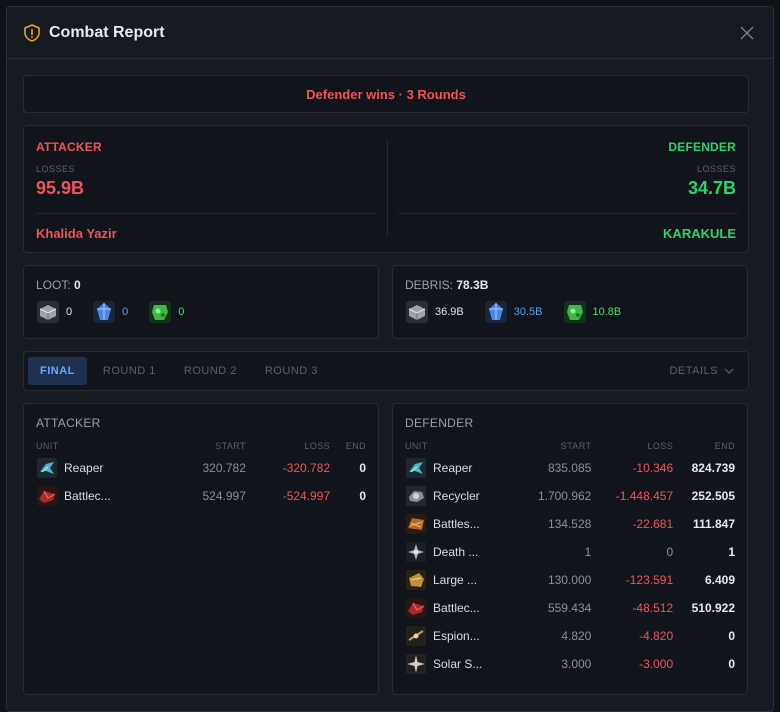 This screenshot has height=712, width=780. What do you see at coordinates (60, 188) in the screenshot?
I see `attacker-losses-value: 95.9B` at bounding box center [60, 188].